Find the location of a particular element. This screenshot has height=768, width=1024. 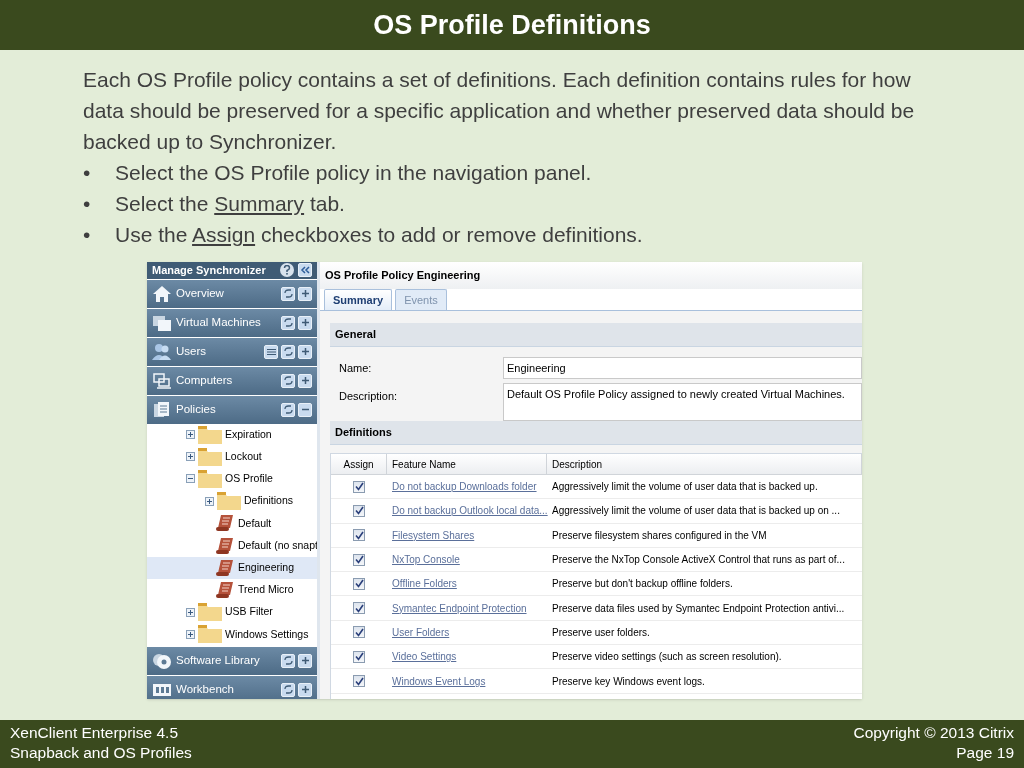

tree-item: Windows Settings is located at coordinates (232, 634).